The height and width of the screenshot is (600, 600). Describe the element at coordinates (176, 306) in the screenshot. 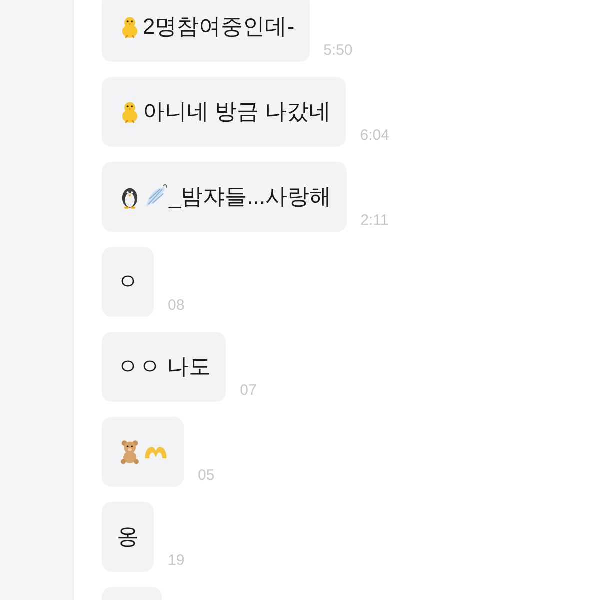

I see `timestamp: 08` at that location.